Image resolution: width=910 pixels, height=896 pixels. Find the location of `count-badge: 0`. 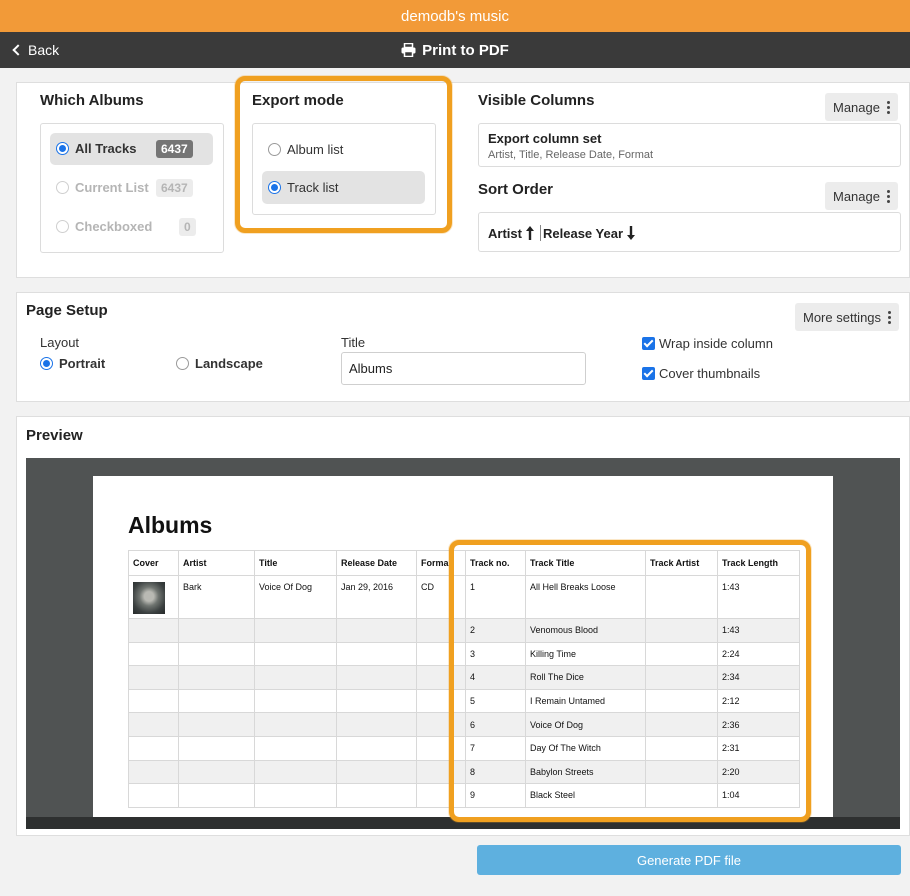

count-badge: 0 is located at coordinates (187, 227).